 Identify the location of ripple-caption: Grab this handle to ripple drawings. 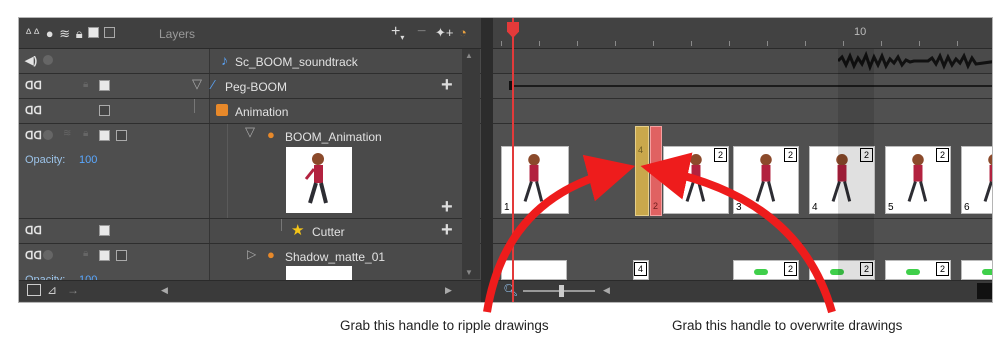
(444, 325).